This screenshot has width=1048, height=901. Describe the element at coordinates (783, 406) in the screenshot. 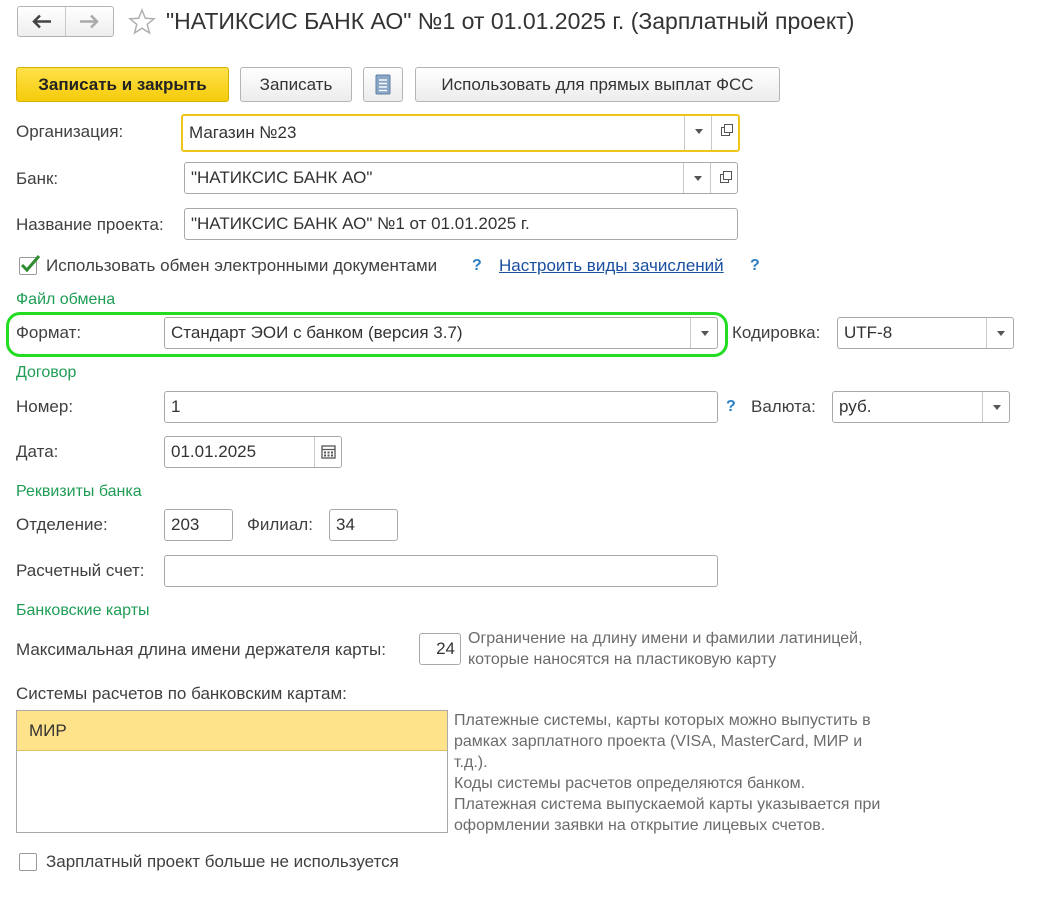

I see `currency-label: Валюта:` at that location.